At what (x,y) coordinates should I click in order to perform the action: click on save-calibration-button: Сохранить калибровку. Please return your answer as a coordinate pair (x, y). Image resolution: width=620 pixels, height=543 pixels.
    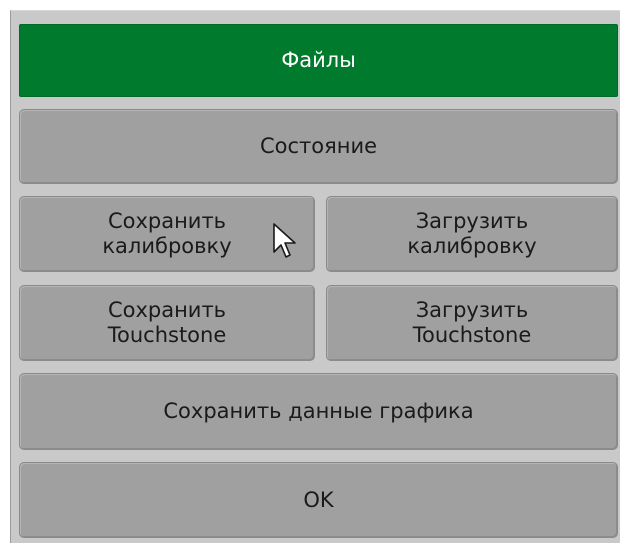
    Looking at the image, I should click on (167, 234).